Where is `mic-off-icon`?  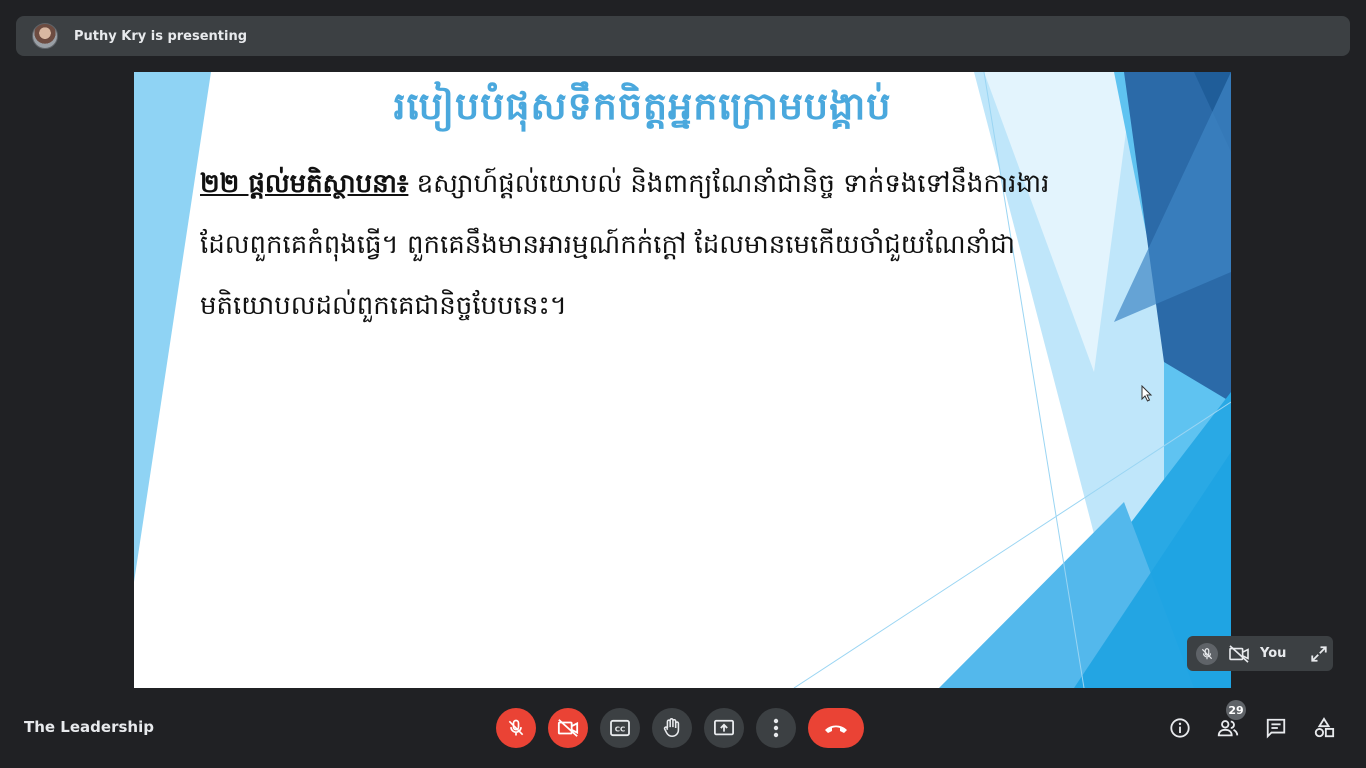 mic-off-icon is located at coordinates (516, 727).